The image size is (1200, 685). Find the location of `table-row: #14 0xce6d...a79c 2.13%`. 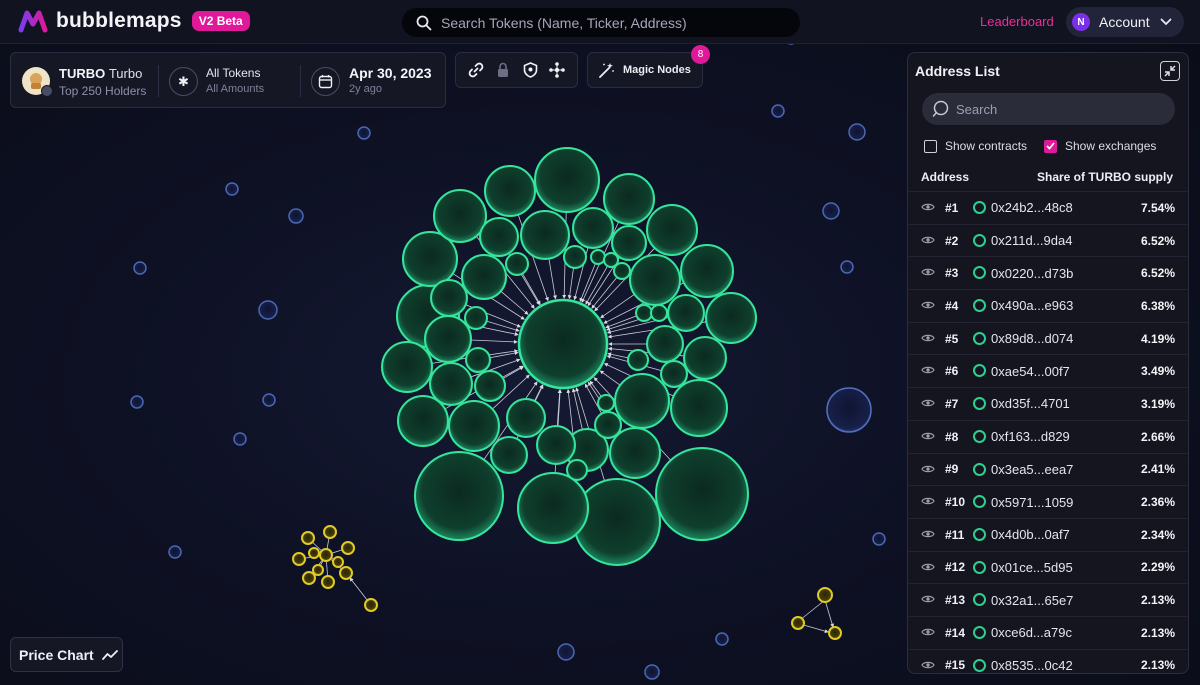

table-row: #14 0xce6d...a79c 2.13% is located at coordinates (1048, 632).